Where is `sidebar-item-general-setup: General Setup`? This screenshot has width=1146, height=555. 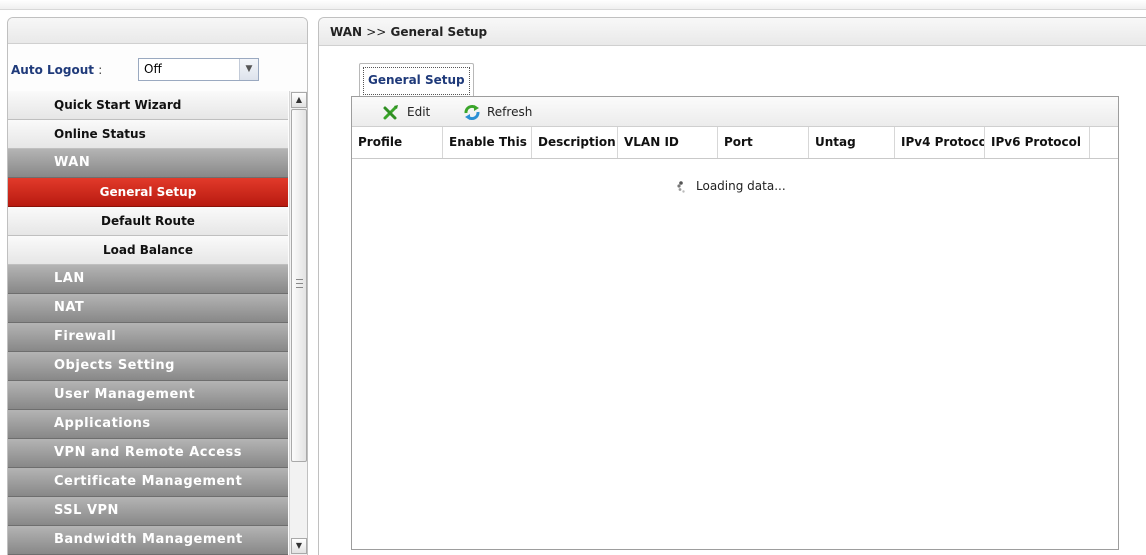
sidebar-item-general-setup: General Setup is located at coordinates (148, 192).